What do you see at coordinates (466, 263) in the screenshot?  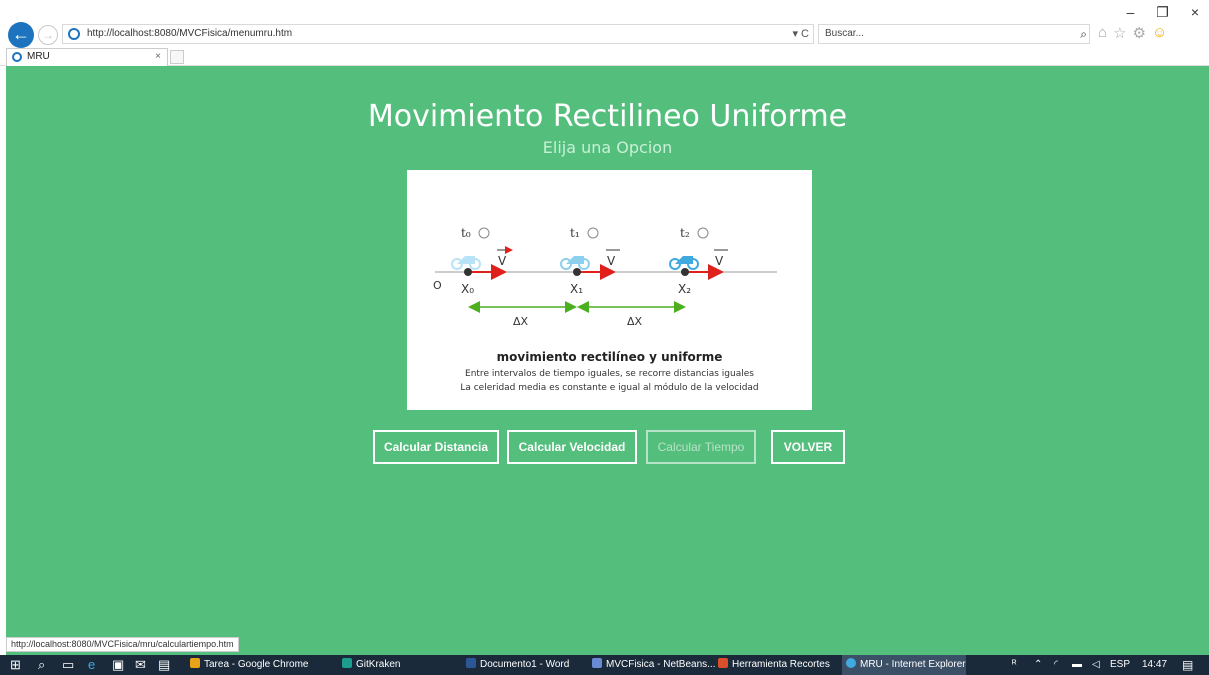 I see `motorcycle-icon-faded` at bounding box center [466, 263].